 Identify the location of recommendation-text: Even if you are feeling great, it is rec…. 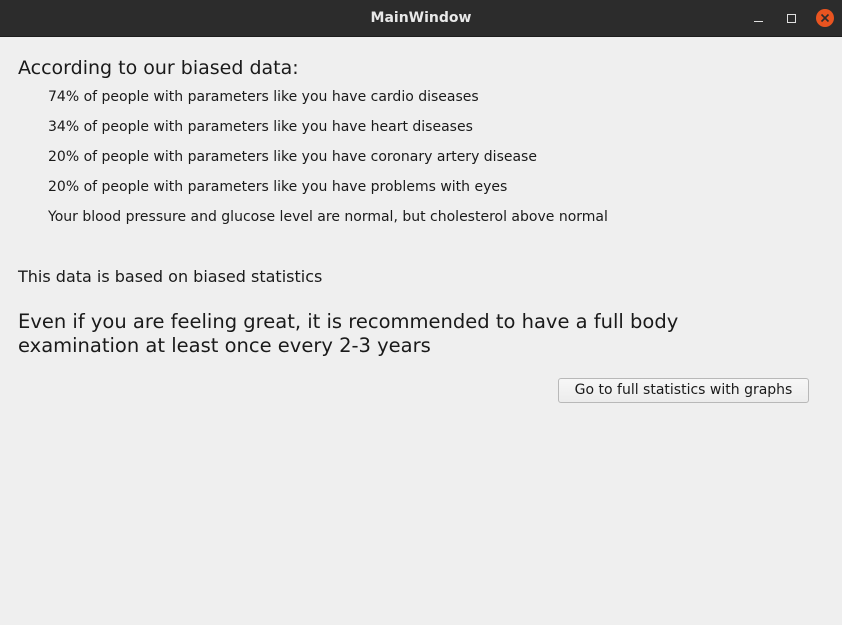
(348, 333).